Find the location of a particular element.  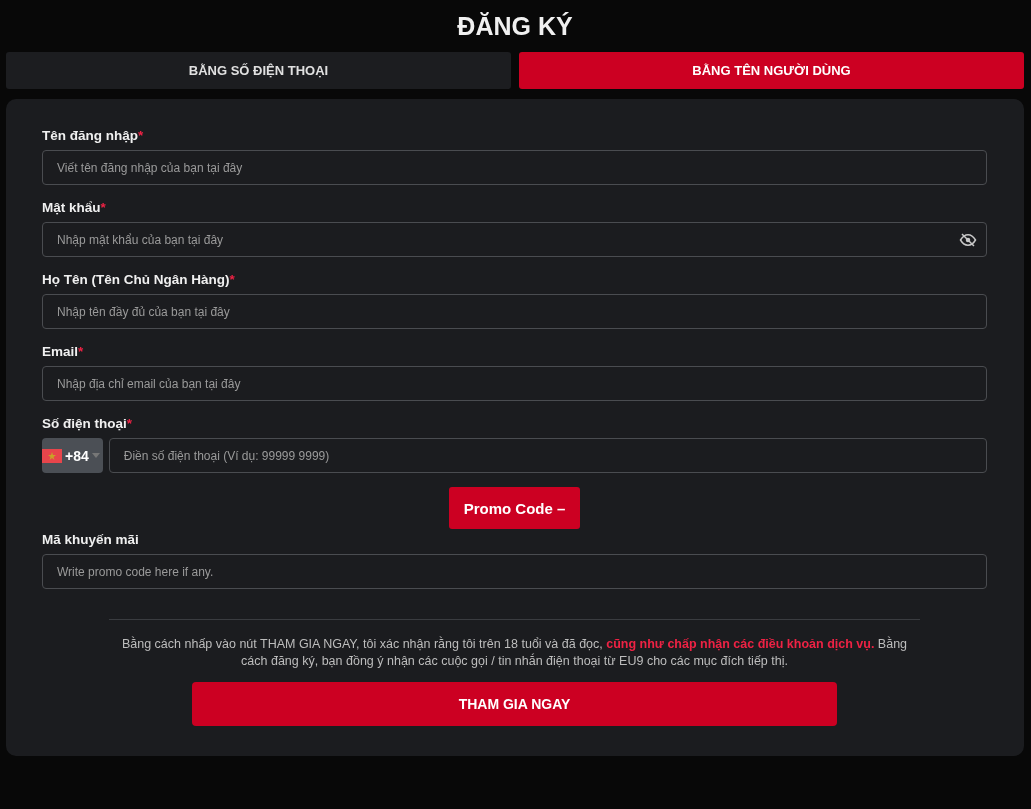

input-field: Điền số điện thoại (Ví dụ: 99999 9999) is located at coordinates (547, 455).